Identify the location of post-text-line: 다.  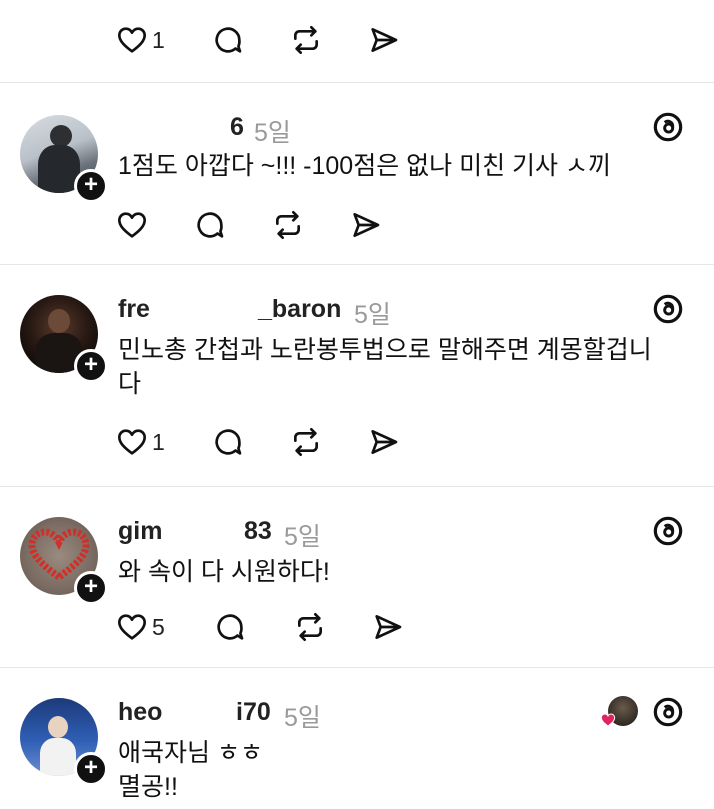
(130, 384).